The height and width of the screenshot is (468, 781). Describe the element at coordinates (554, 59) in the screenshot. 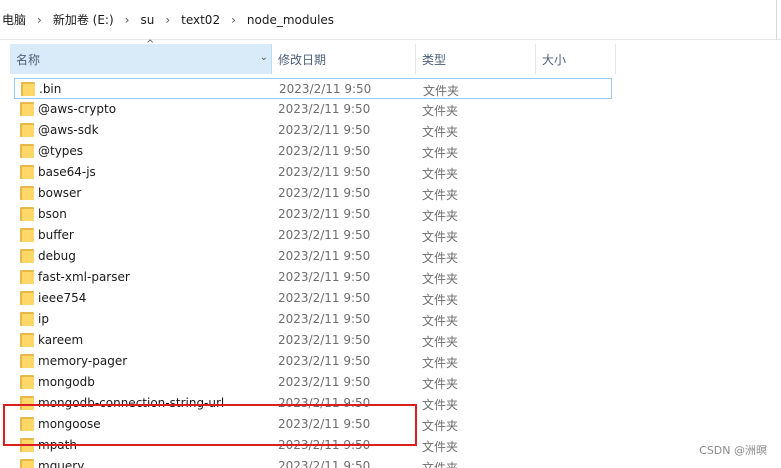

I see `column-header-size-label: 大小` at that location.